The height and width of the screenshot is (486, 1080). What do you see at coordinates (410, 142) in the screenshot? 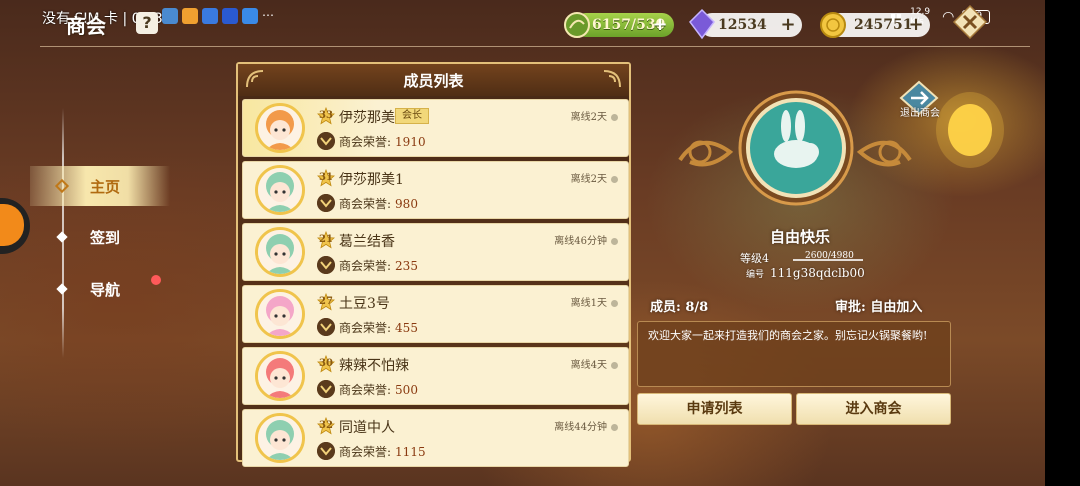
I see `honor-value: 1910` at bounding box center [410, 142].